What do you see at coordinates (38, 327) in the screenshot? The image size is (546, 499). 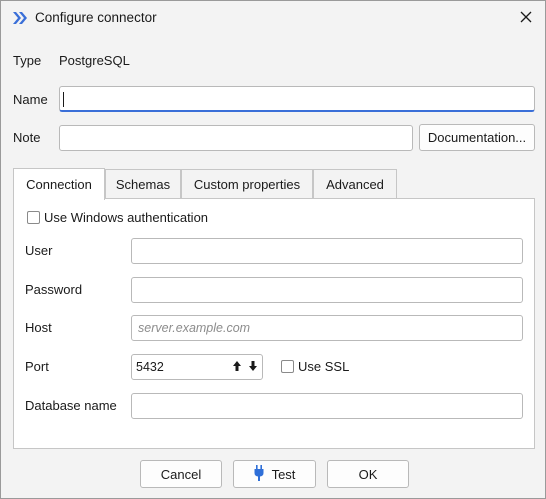 I see `host-label: Host` at bounding box center [38, 327].